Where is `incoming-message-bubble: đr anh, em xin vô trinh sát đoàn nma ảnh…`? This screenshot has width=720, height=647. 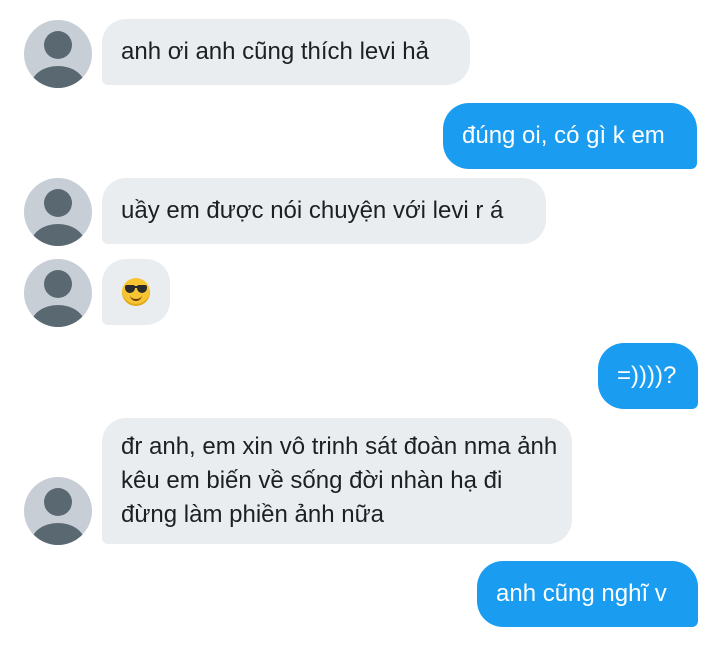 incoming-message-bubble: đr anh, em xin vô trinh sát đoàn nma ảnh… is located at coordinates (337, 481).